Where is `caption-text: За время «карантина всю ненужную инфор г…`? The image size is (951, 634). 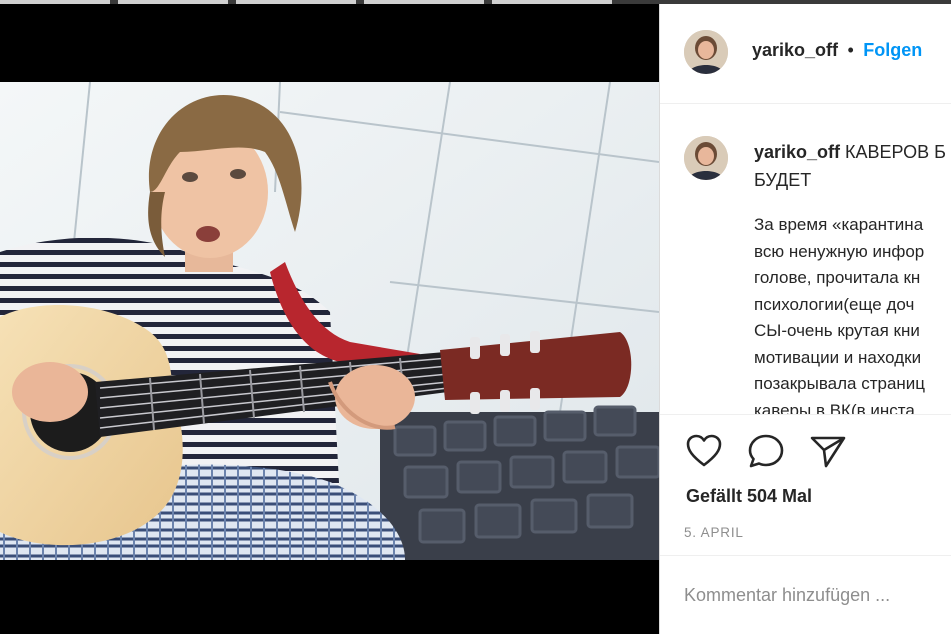 caption-text: За время «карантина всю ненужную инфор г… is located at coordinates (852, 313).